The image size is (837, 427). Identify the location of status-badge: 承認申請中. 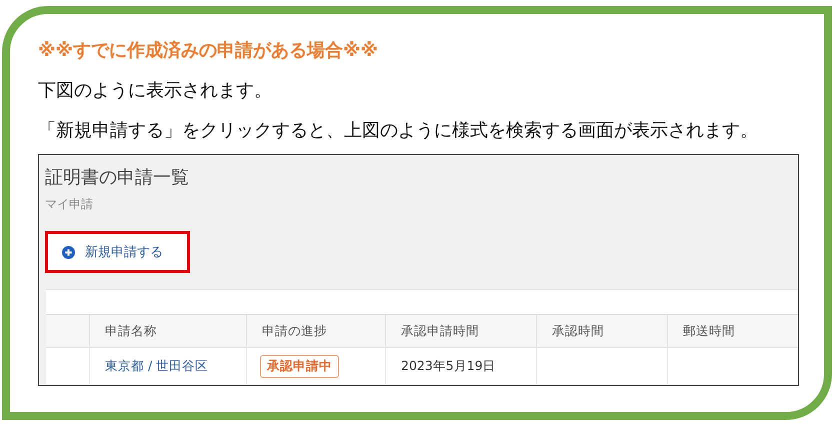
(299, 366).